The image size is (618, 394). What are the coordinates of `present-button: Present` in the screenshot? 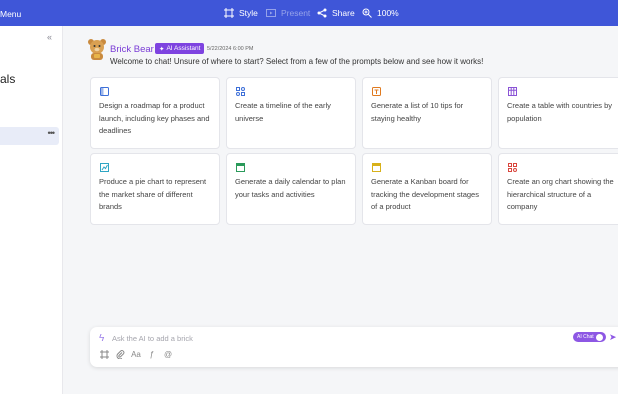 It's located at (288, 13).